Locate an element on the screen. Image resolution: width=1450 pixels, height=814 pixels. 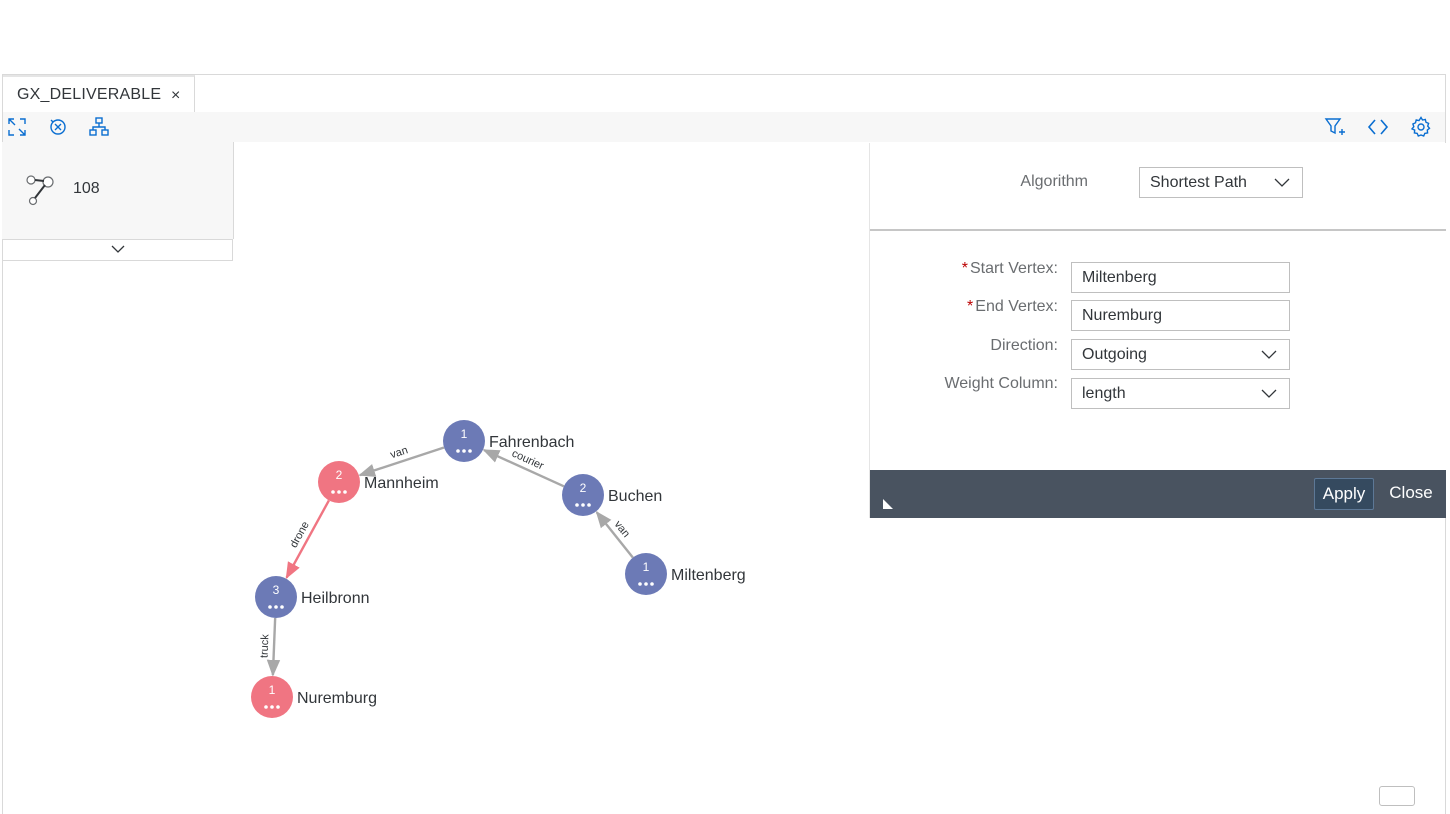
close-icon: × is located at coordinates (175, 96).